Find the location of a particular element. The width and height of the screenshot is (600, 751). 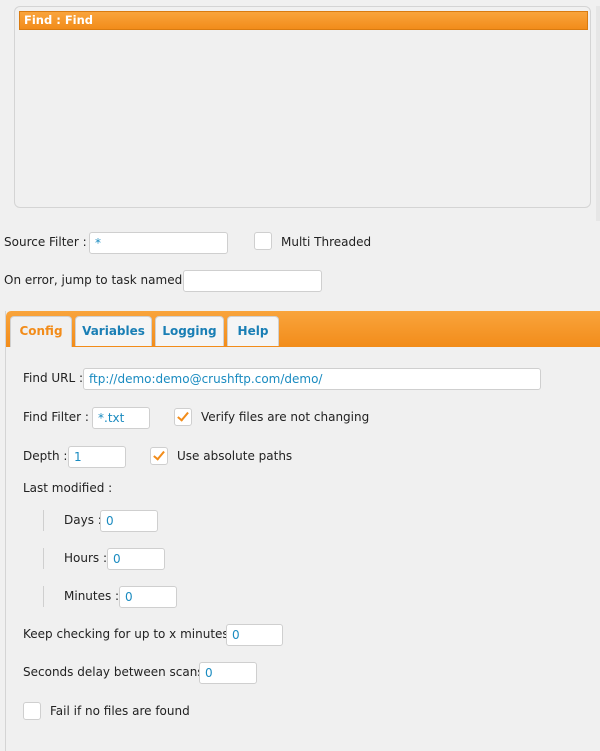

keep-checking-label: Keep checking for up to x minutes : is located at coordinates (130, 634).